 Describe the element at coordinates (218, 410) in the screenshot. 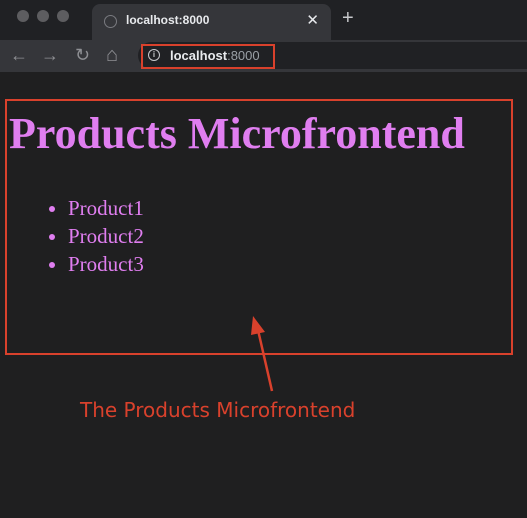

I see `annotation-label: The Products Microfrontend` at that location.